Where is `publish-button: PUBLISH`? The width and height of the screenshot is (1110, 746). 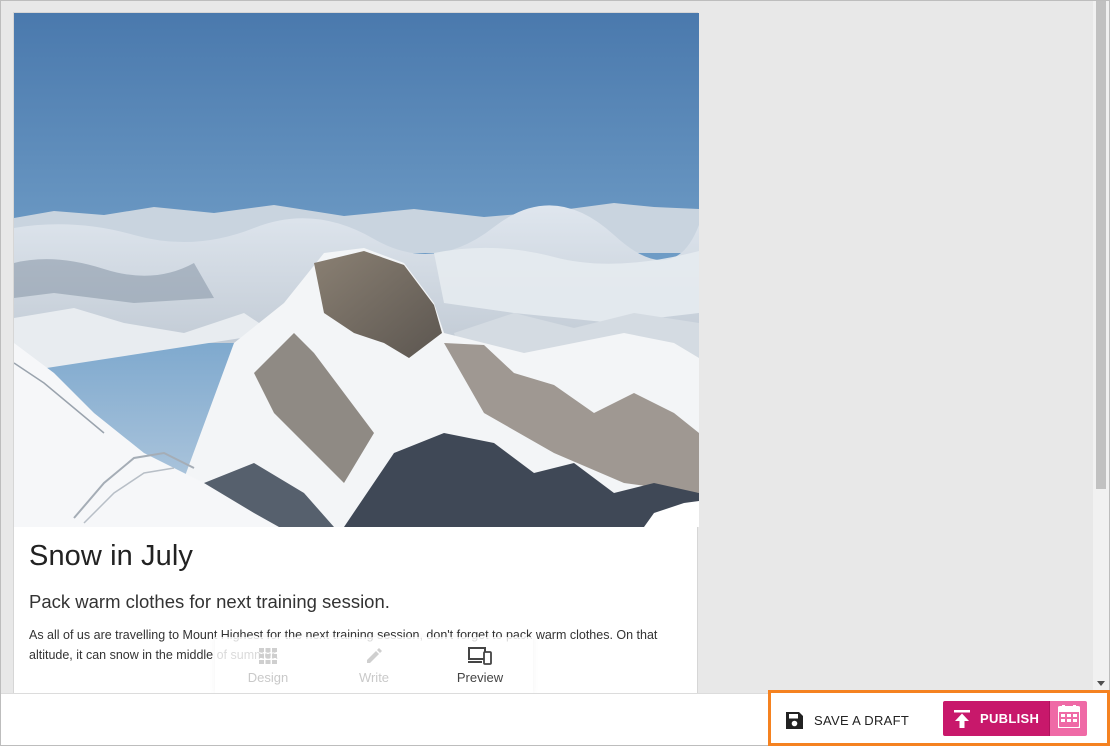
publish-button: PUBLISH is located at coordinates (996, 718).